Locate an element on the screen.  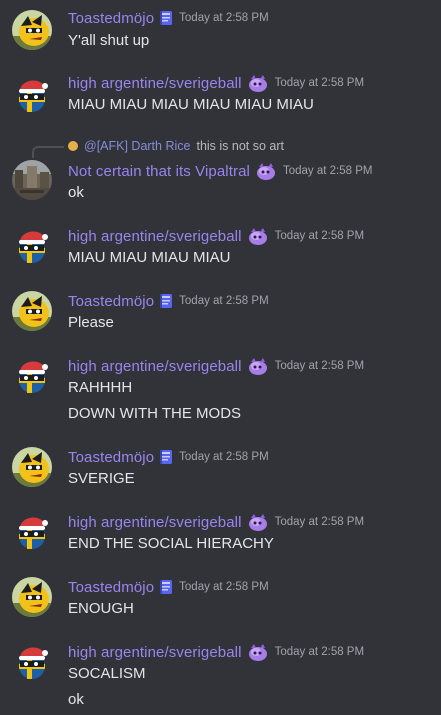
message-text: SOCALISM is located at coordinates (107, 673).